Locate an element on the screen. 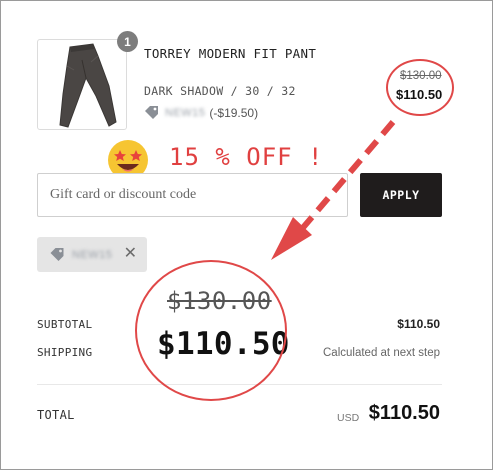  product-thumbnail is located at coordinates (82, 84).